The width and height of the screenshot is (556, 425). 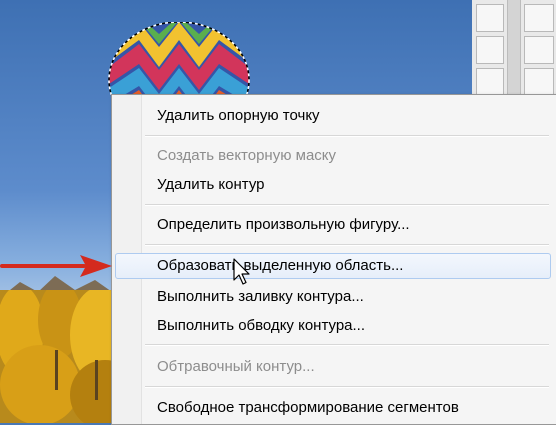 What do you see at coordinates (333, 116) in the screenshot?
I see `menu-item-delete-anchor-point: Удалить опорную точку` at bounding box center [333, 116].